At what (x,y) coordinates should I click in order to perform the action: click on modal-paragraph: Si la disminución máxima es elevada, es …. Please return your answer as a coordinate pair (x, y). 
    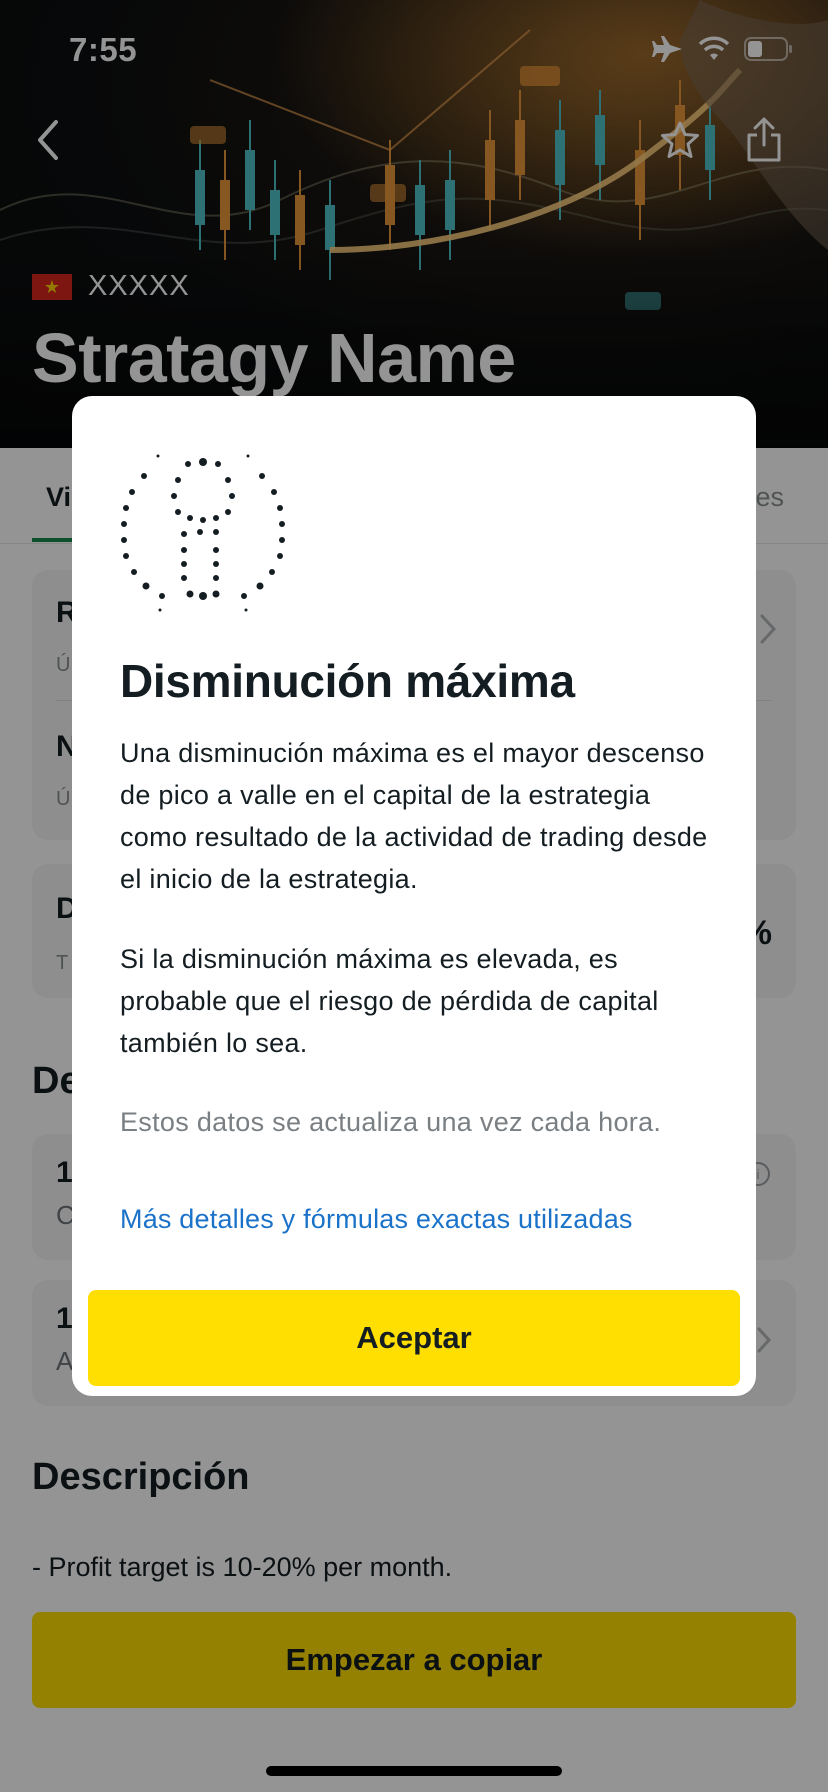
    Looking at the image, I should click on (389, 1001).